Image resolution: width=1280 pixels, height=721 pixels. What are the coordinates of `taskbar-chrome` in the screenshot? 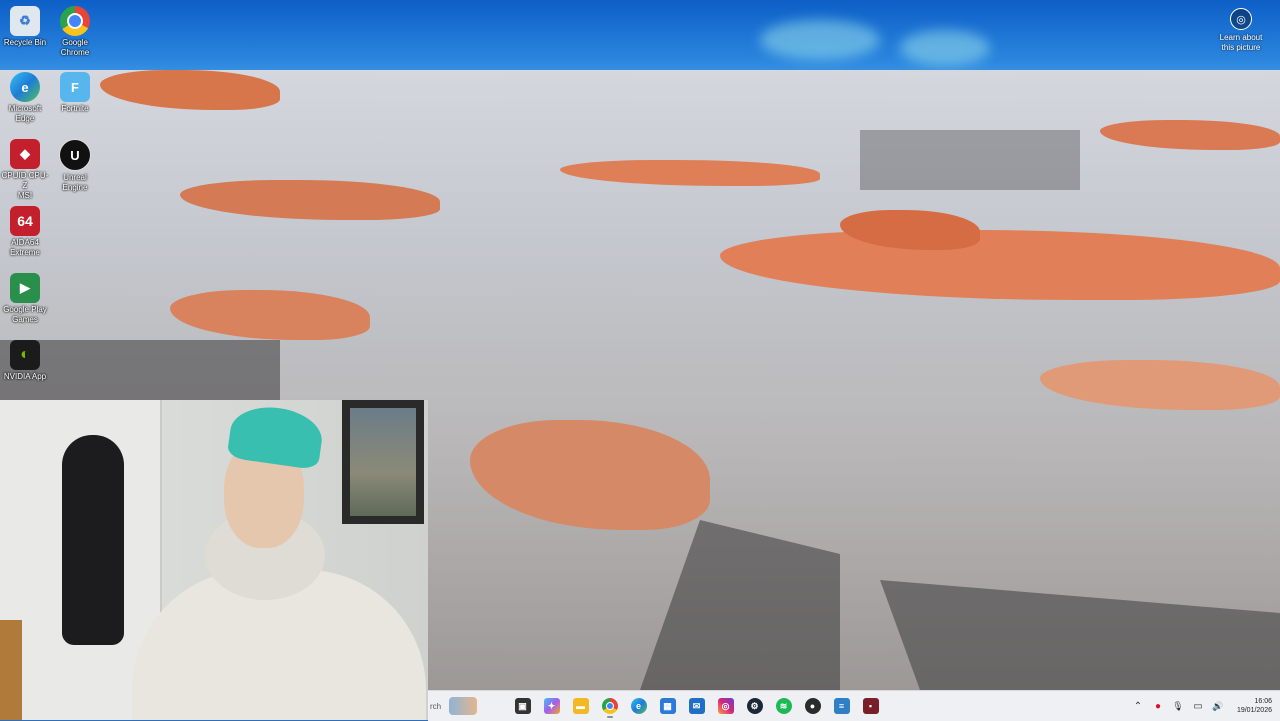 It's located at (610, 706).